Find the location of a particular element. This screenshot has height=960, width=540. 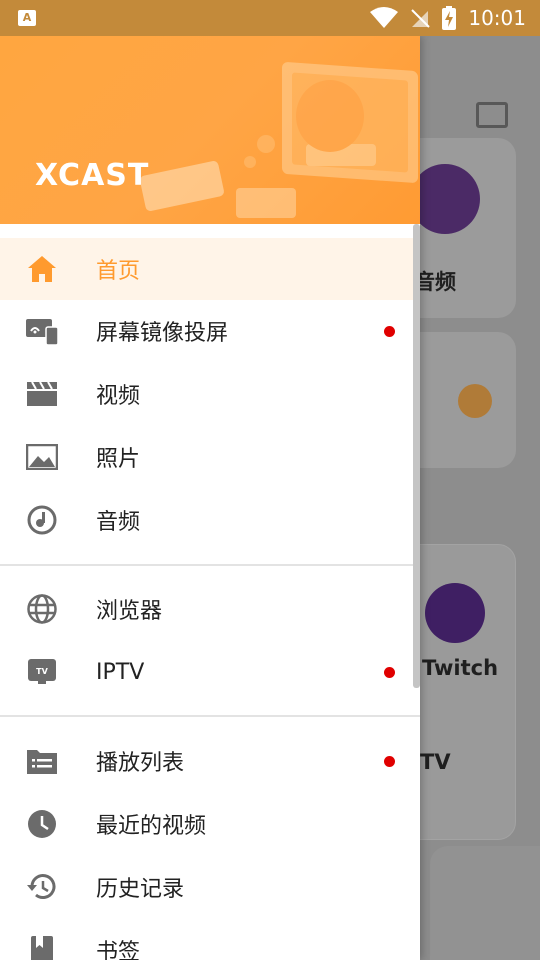

photo-icon is located at coordinates (42, 457).